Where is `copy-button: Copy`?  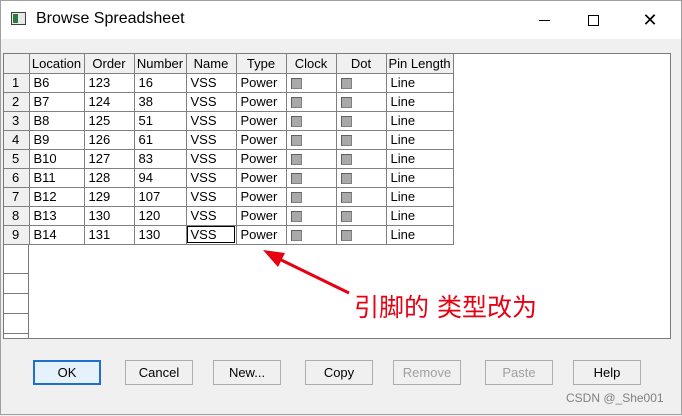
copy-button: Copy is located at coordinates (339, 372).